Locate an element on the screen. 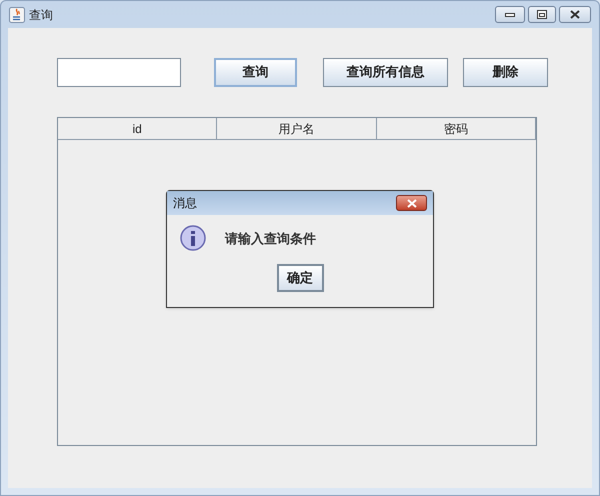 This screenshot has height=496, width=600. search-field is located at coordinates (119, 72).